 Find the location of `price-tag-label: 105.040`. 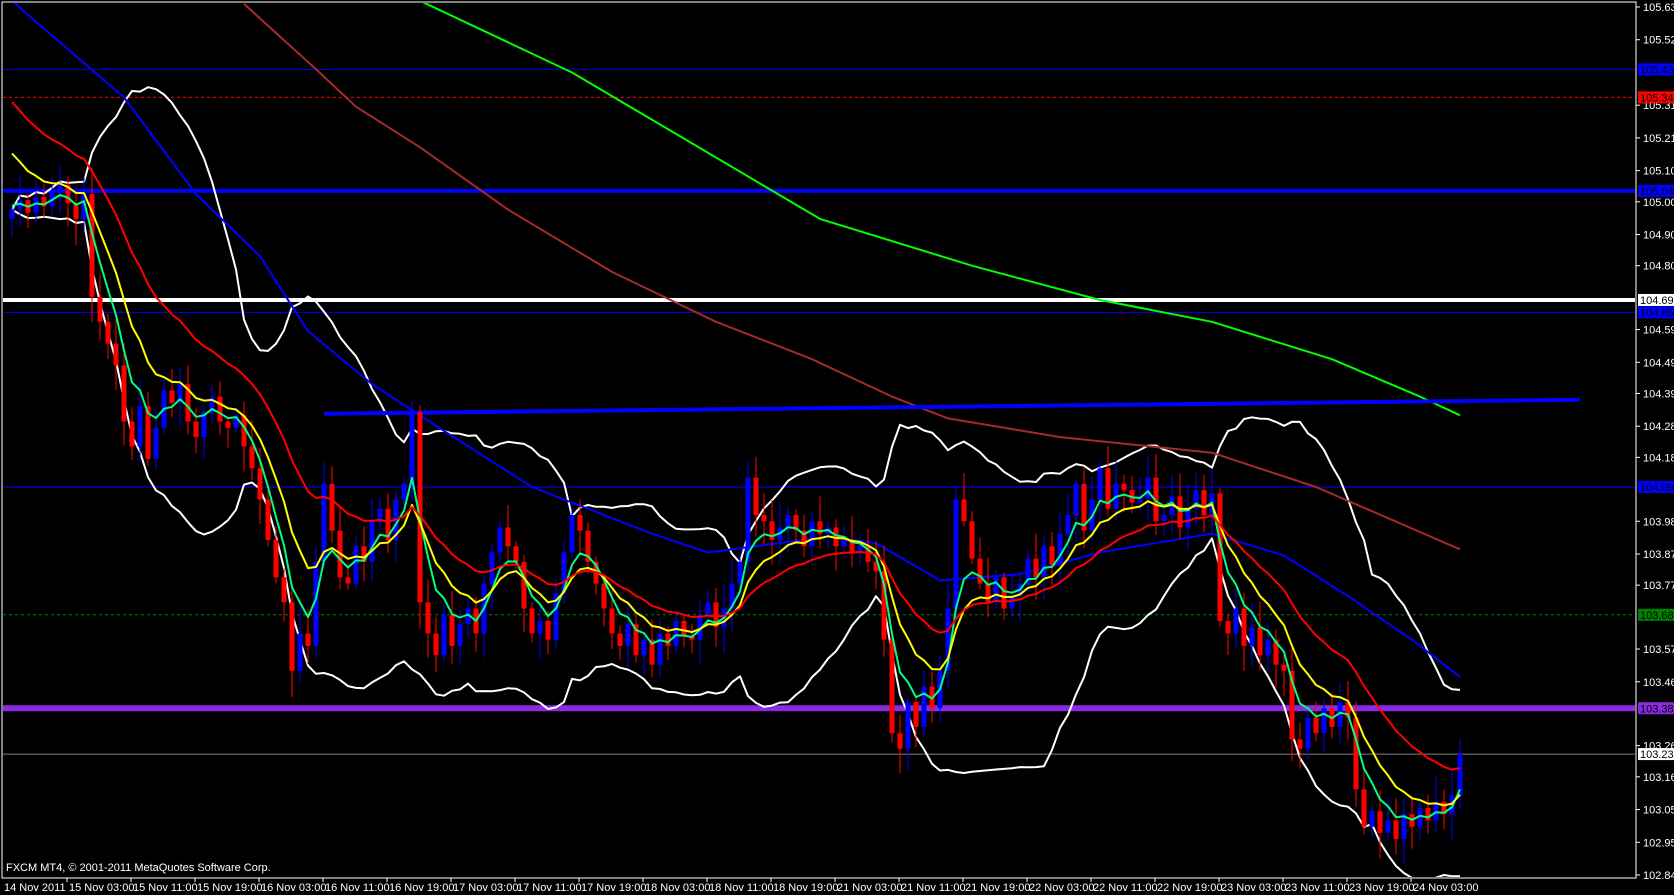

price-tag-label: 105.040 is located at coordinates (1657, 192).